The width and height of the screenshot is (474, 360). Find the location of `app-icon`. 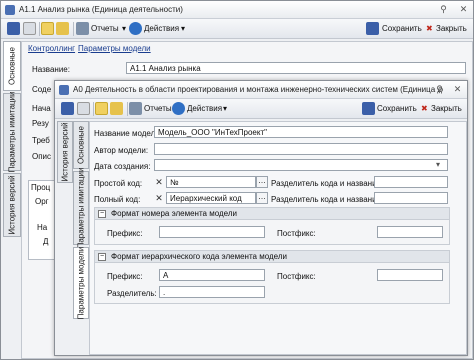

app-icon is located at coordinates (10, 9).